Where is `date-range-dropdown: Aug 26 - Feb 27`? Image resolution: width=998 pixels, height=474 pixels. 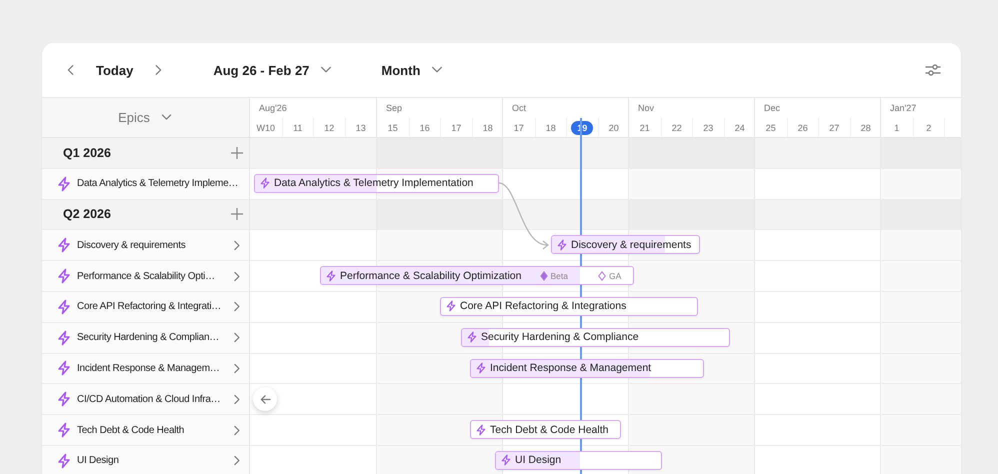 date-range-dropdown: Aug 26 - Feb 27 is located at coordinates (273, 70).